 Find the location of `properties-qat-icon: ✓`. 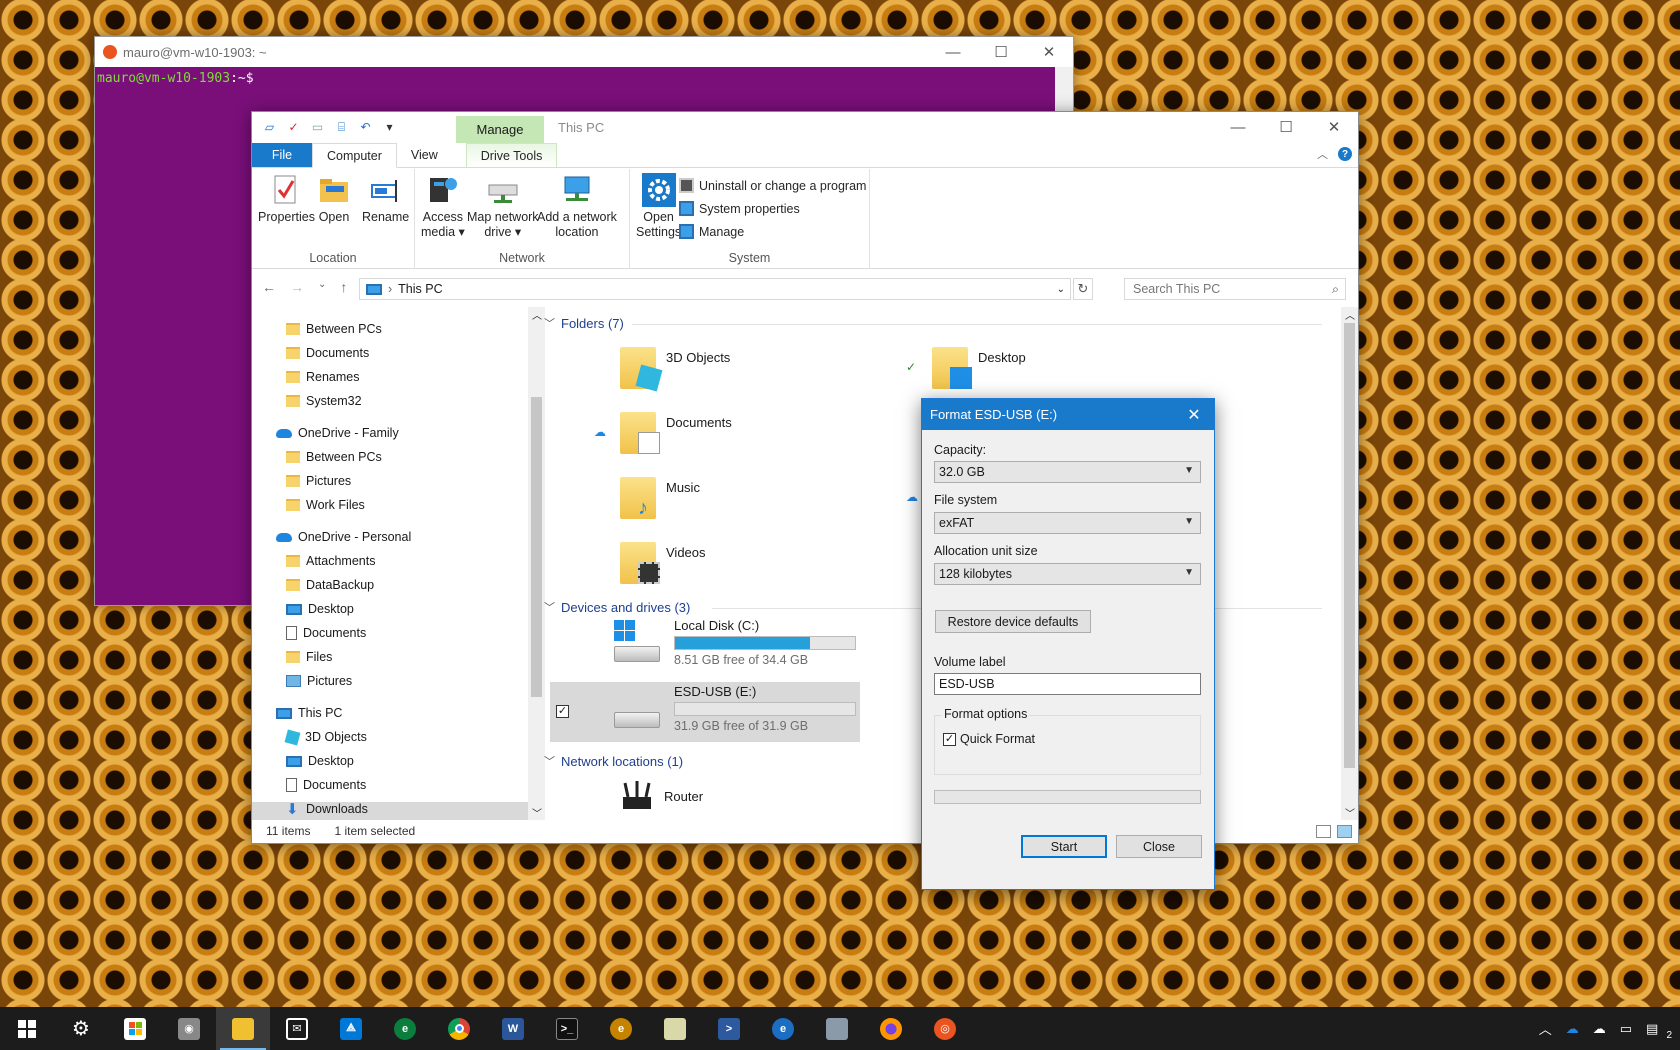

properties-qat-icon: ✓ is located at coordinates (293, 127).